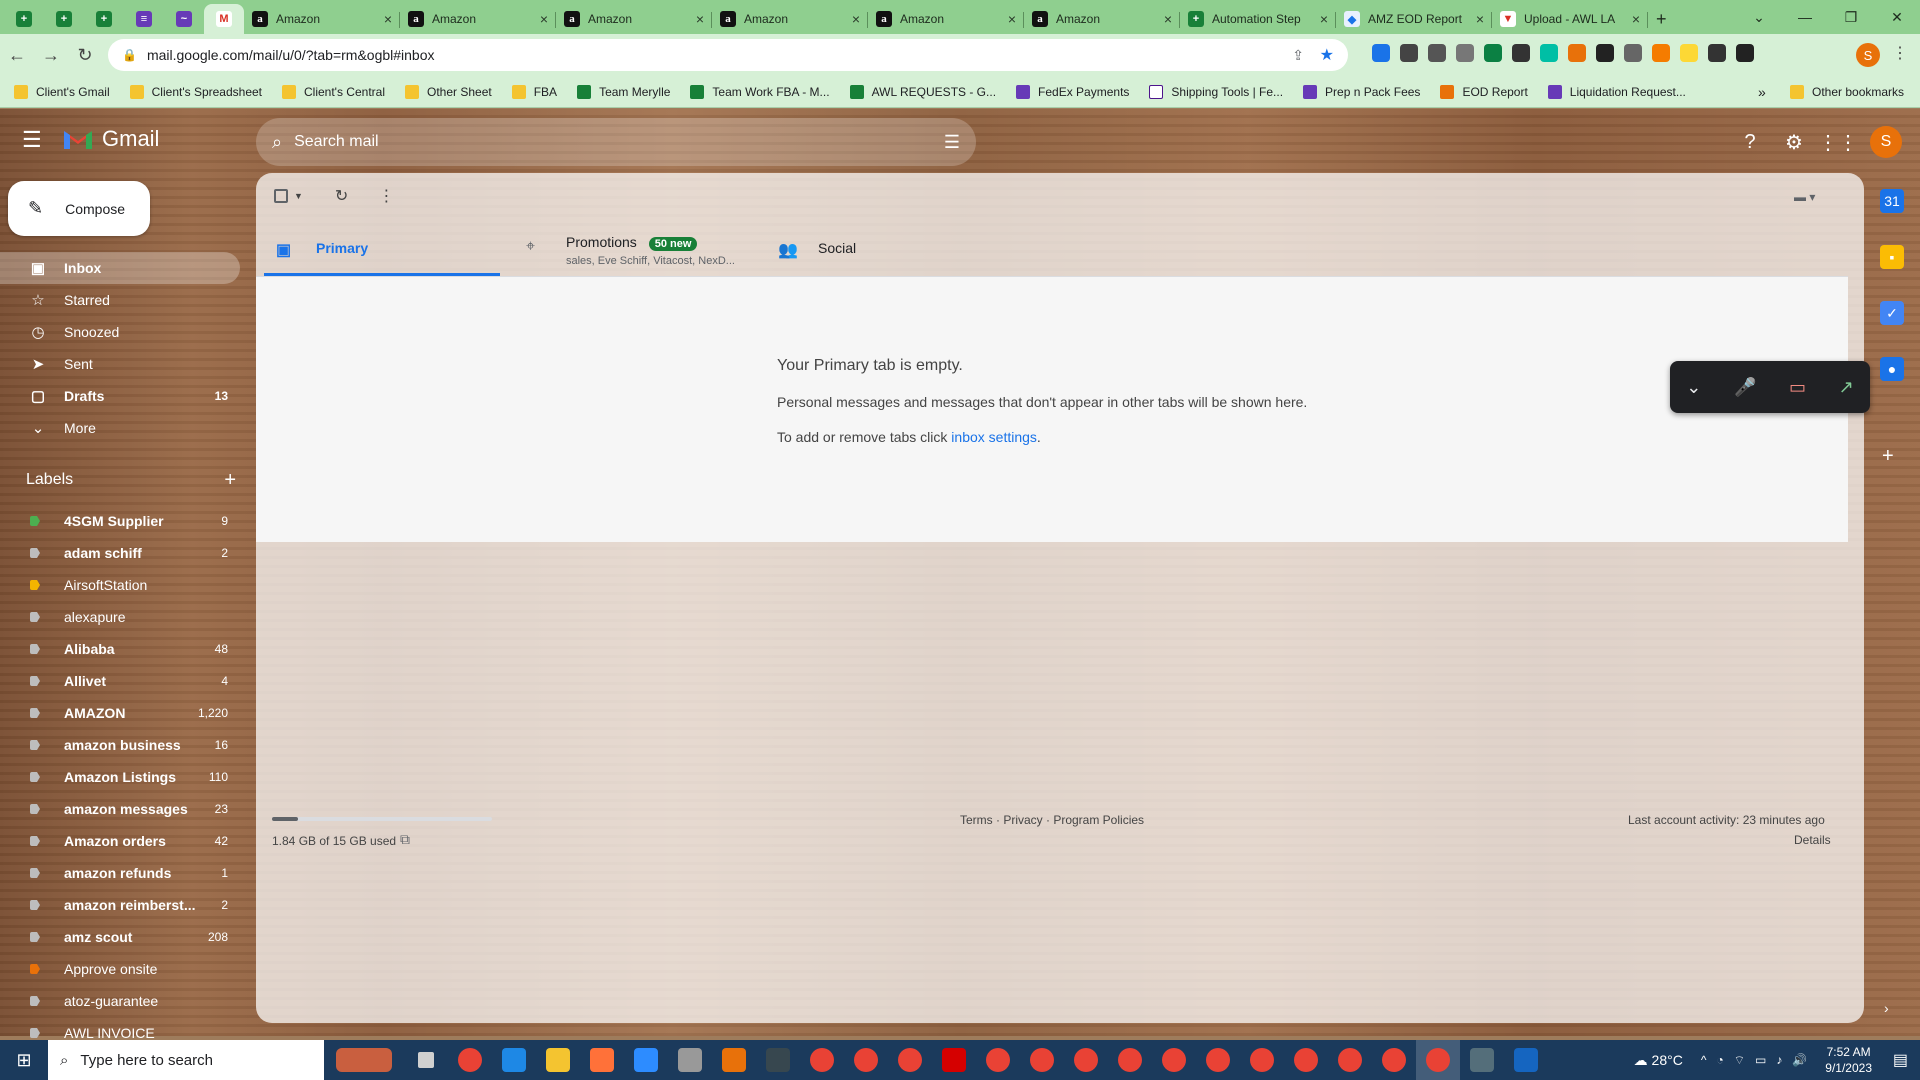  What do you see at coordinates (1661, 19) in the screenshot?
I see `new-tab-button: +` at bounding box center [1661, 19].